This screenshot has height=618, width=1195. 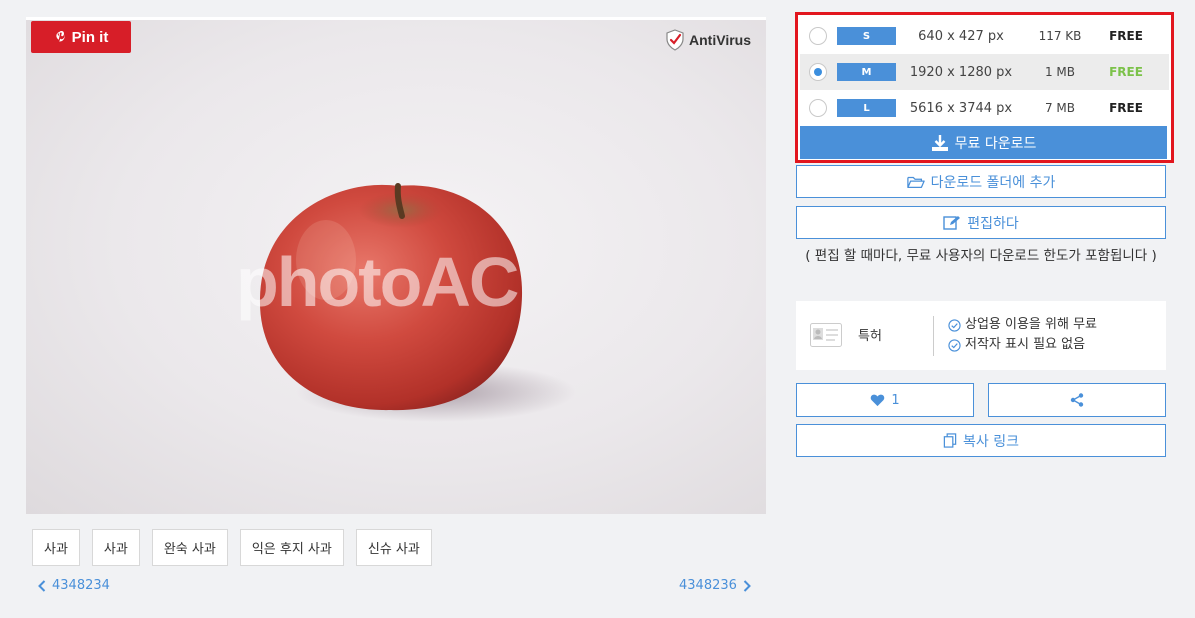 I want to click on copy-link-button: 복사 링크, so click(x=981, y=440).